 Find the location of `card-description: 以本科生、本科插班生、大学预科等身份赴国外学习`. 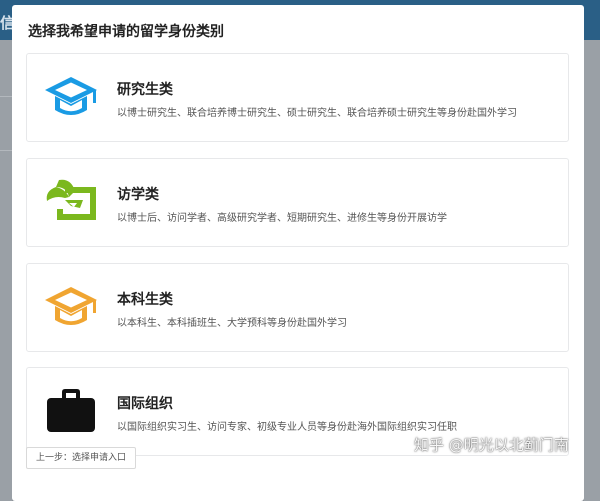

card-description: 以本科生、本科插班生、大学预科等身份赴国外学习 is located at coordinates (232, 323).